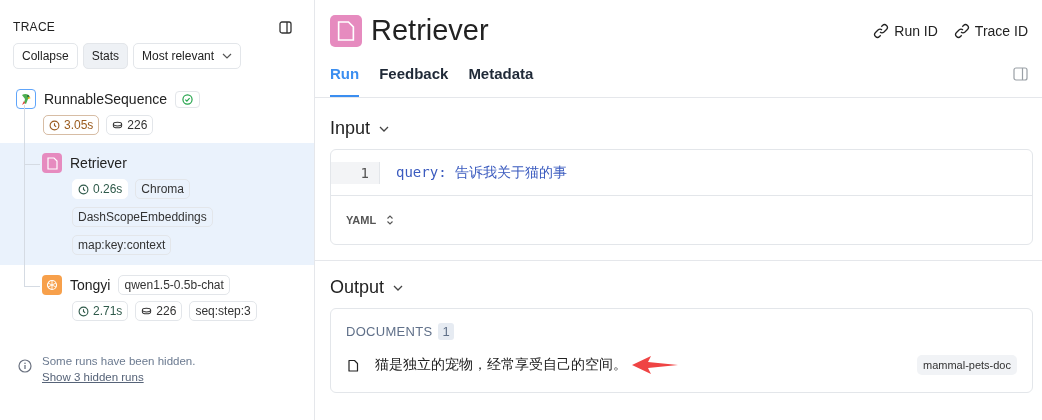 This screenshot has width=1042, height=420. Describe the element at coordinates (355, 172) in the screenshot. I see `line-number: 1` at that location.